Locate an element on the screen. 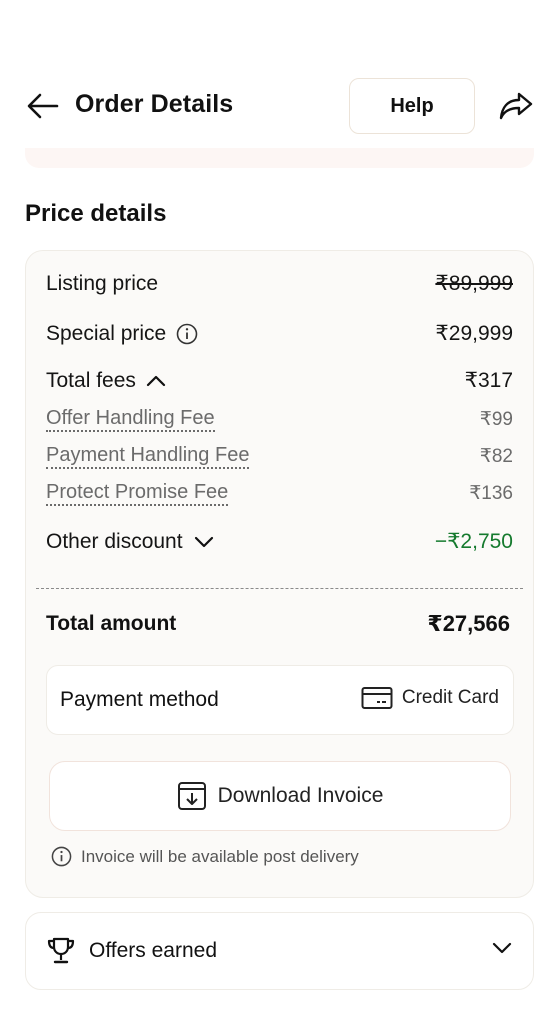 Image resolution: width=558 pixels, height=1024 pixels. help-button: Help is located at coordinates (412, 106).